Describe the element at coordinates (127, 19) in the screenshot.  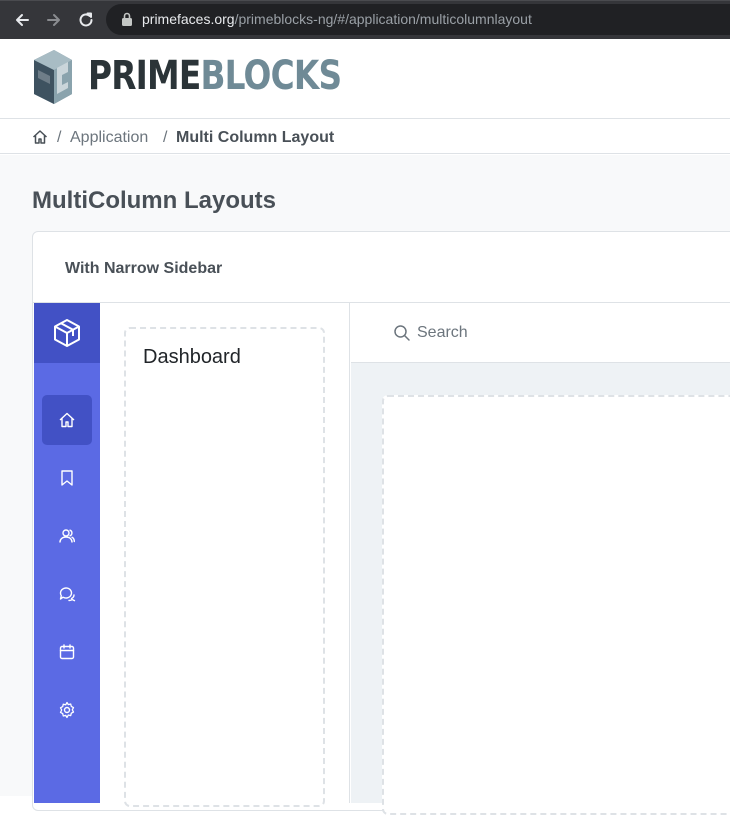
I see `lock-icon` at that location.